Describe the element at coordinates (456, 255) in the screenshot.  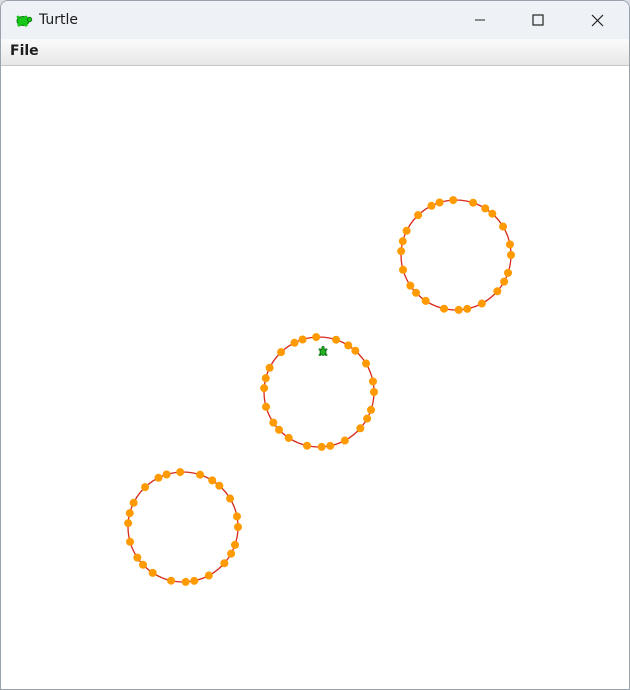
I see `upper-right-circle` at that location.